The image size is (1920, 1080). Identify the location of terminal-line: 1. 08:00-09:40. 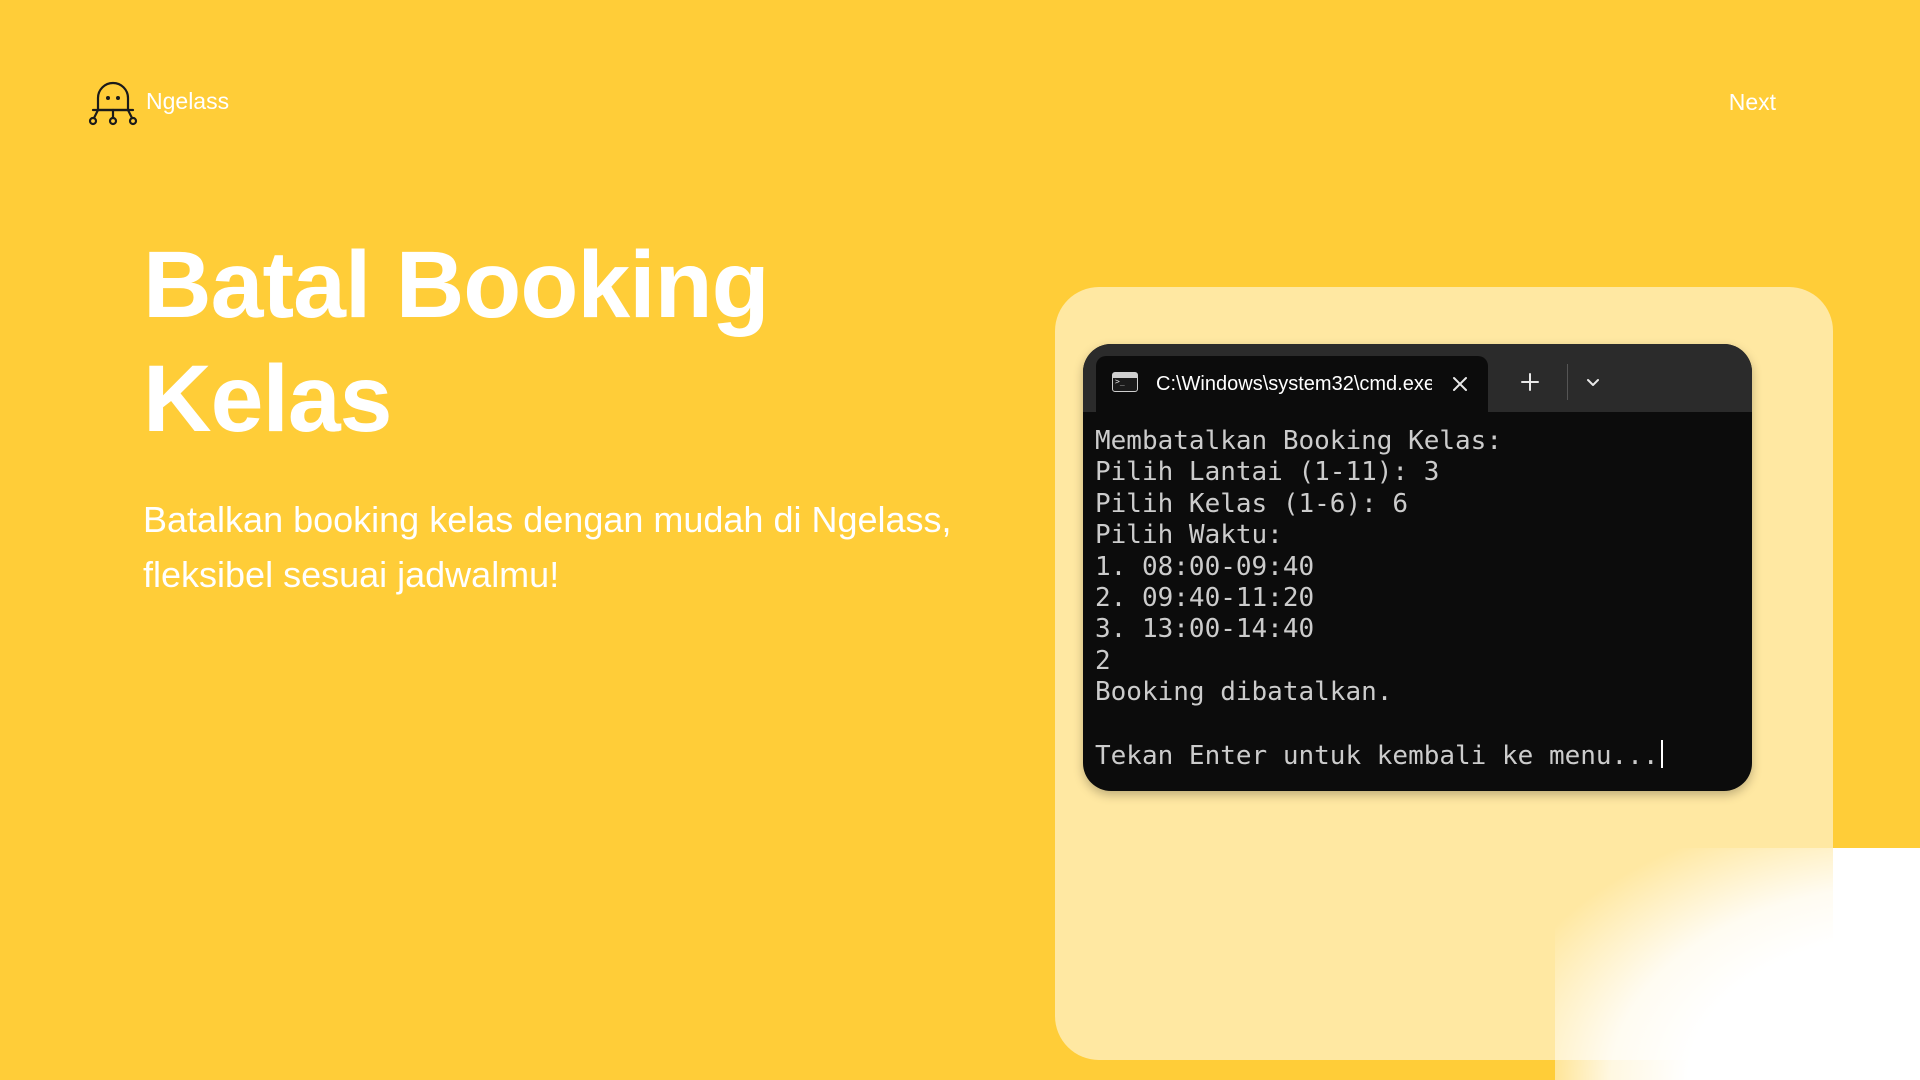
(1205, 566).